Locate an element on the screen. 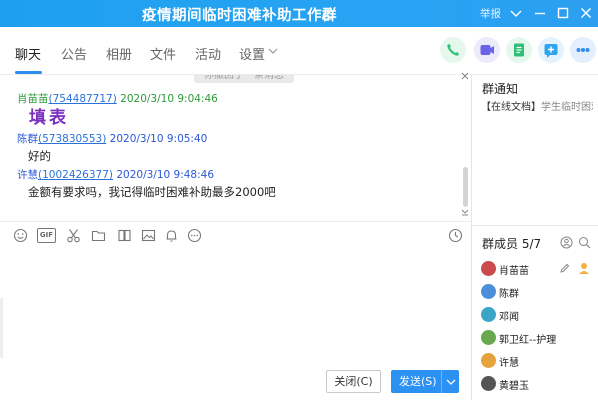 The height and width of the screenshot is (400, 598). close-button: 关闭(C) is located at coordinates (353, 381).